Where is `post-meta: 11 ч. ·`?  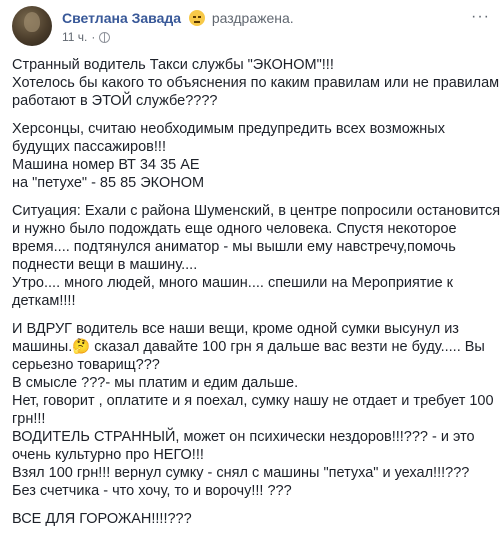 post-meta: 11 ч. · is located at coordinates (86, 37).